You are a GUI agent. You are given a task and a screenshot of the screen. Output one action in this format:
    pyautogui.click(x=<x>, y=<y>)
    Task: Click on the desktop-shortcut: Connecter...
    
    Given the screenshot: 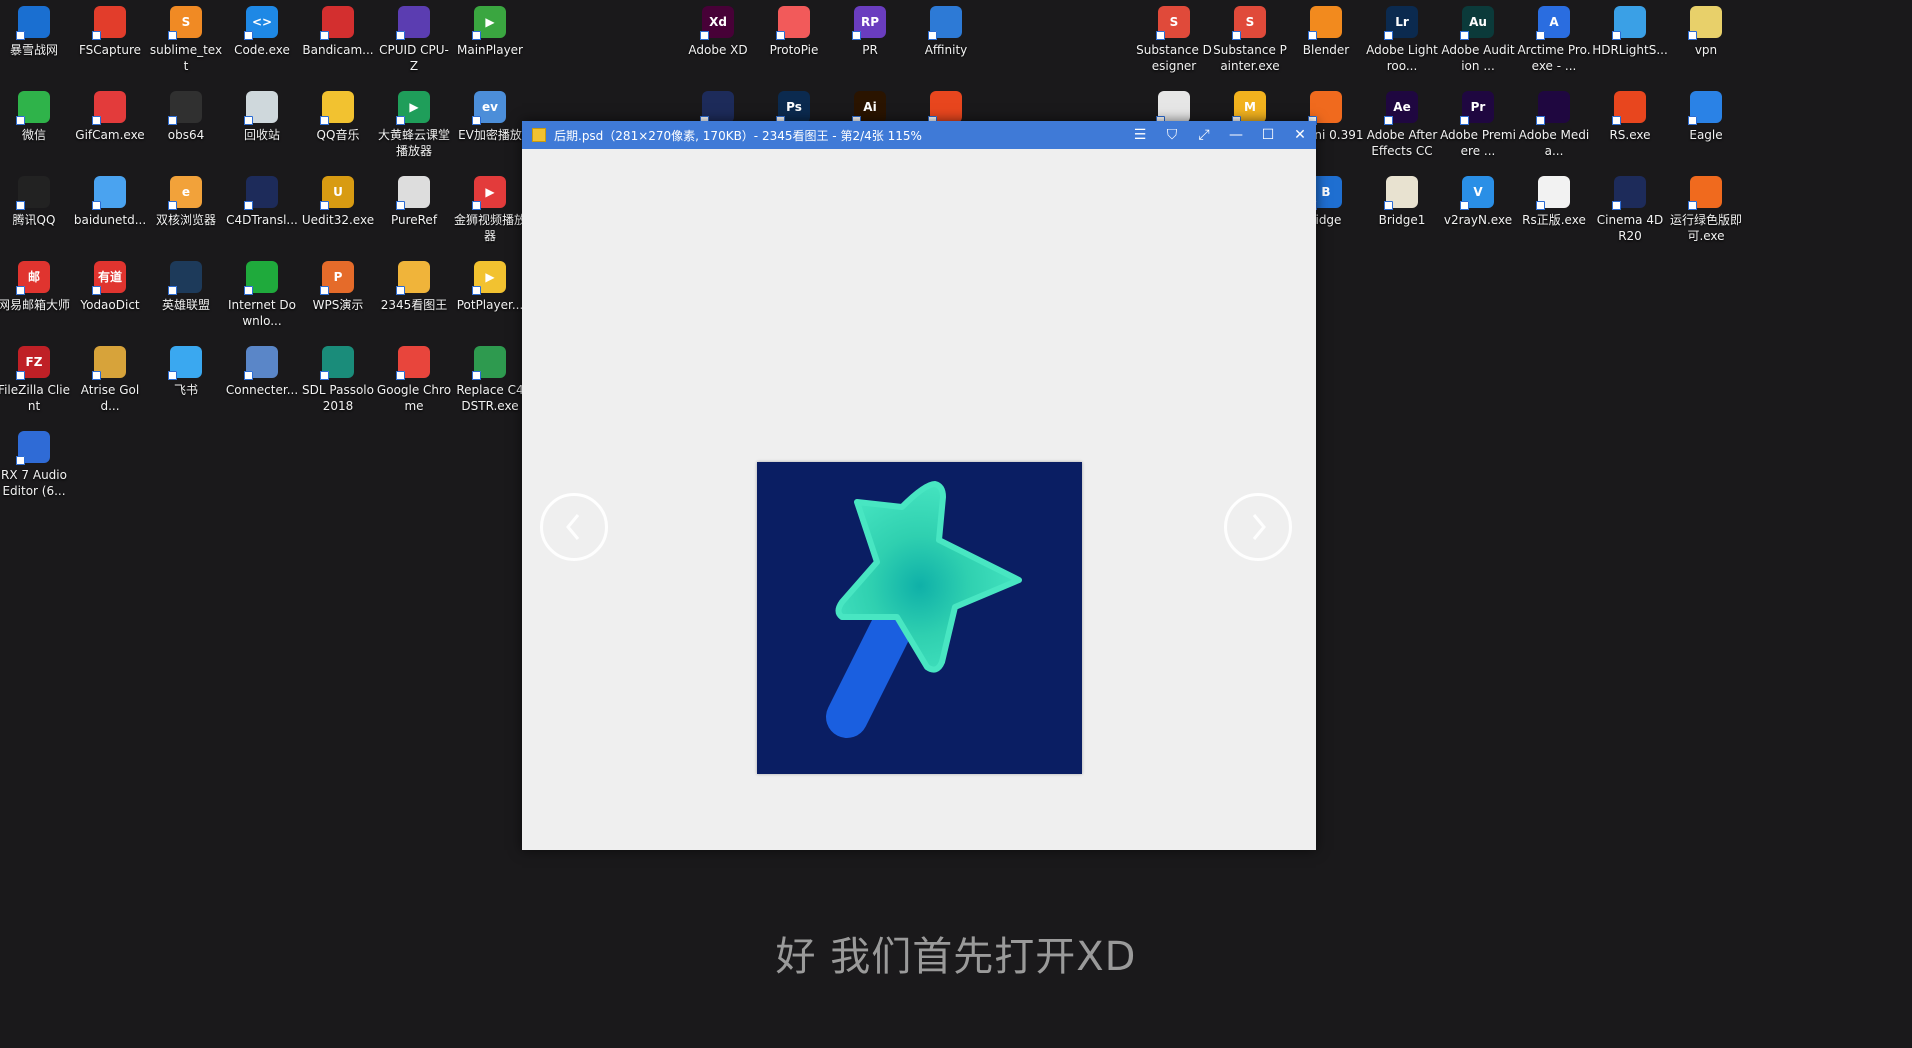 What is the action you would take?
    pyautogui.click(x=262, y=368)
    